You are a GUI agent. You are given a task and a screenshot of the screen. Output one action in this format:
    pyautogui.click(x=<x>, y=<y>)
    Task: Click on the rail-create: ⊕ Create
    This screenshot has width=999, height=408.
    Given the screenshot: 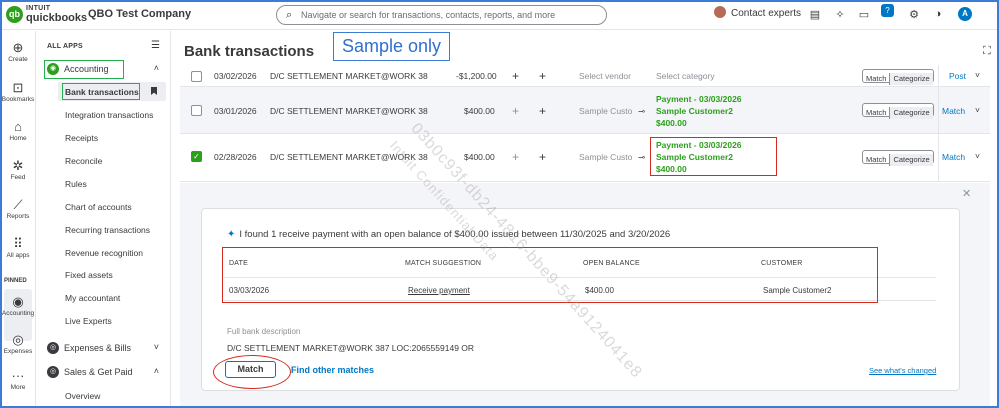 What is the action you would take?
    pyautogui.click(x=18, y=51)
    